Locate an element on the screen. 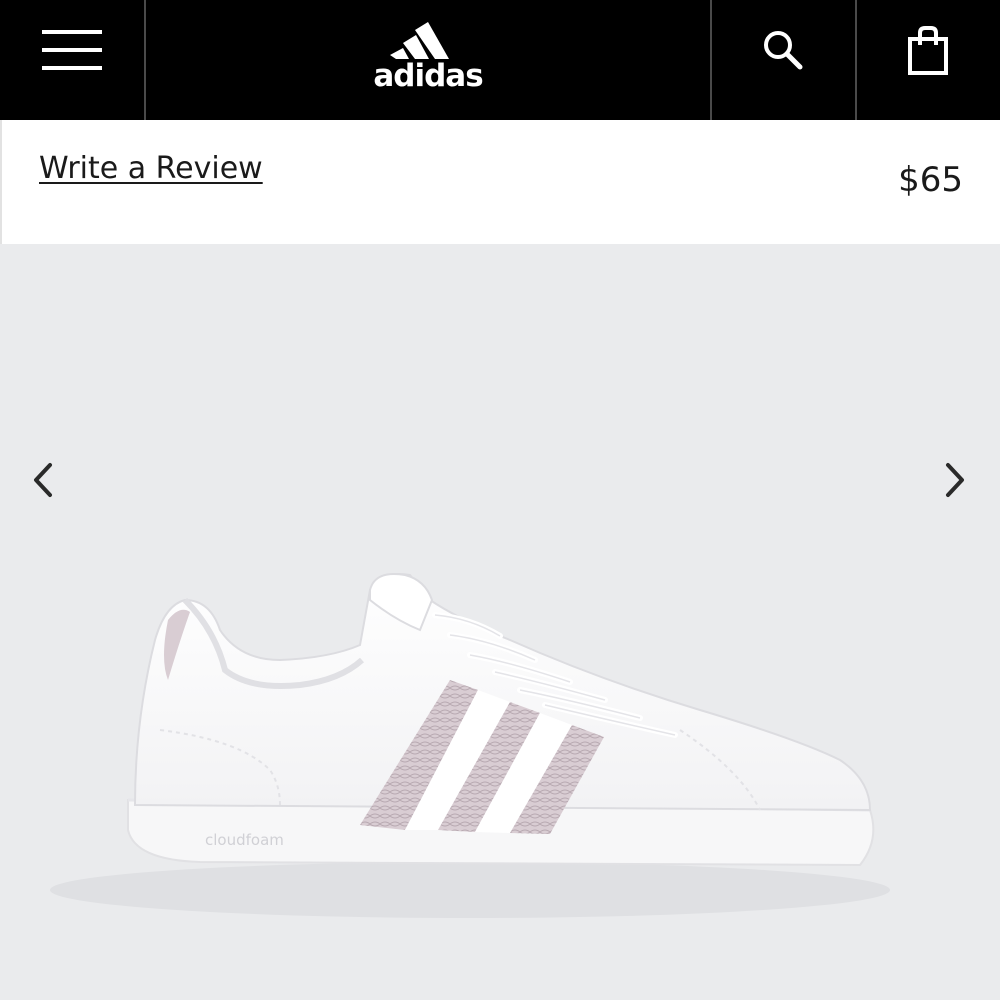 Image resolution: width=1000 pixels, height=1000 pixels. brand-logo: adidas is located at coordinates (429, 60).